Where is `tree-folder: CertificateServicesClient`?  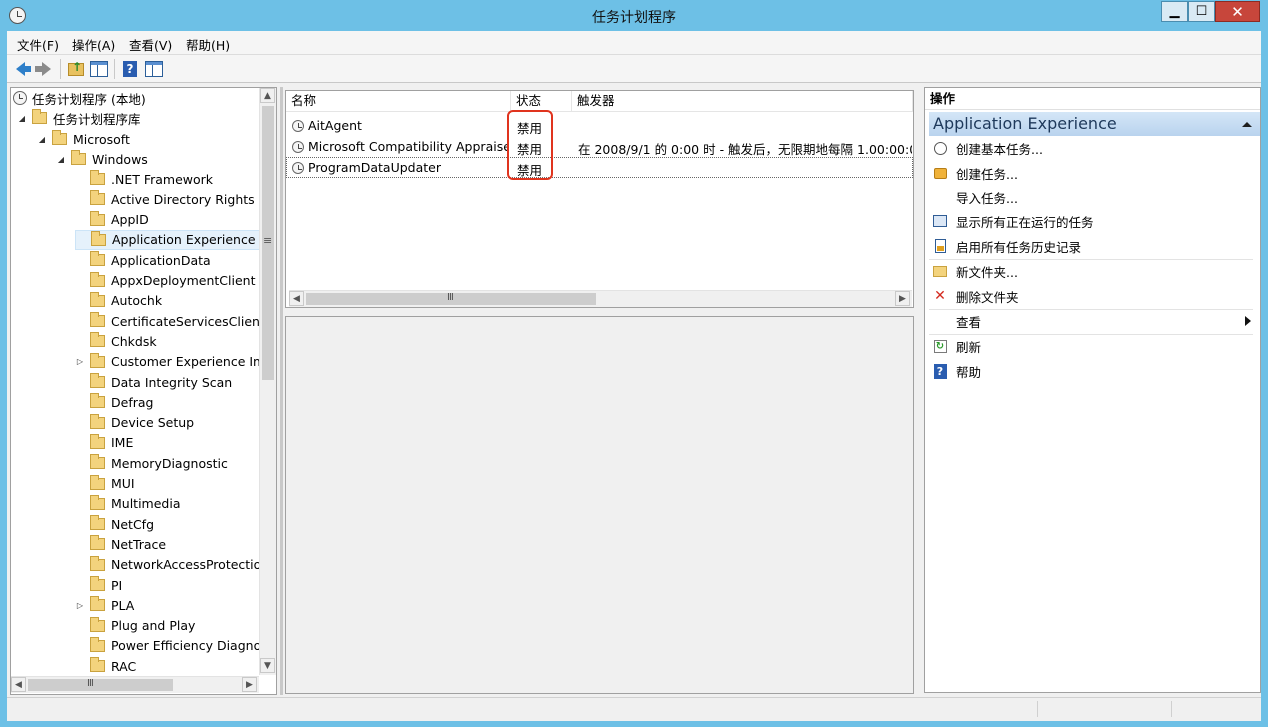 tree-folder: CertificateServicesClient is located at coordinates (170, 321).